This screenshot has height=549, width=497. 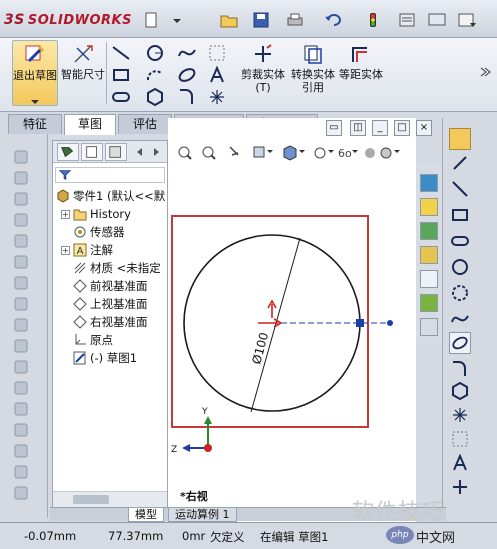 I want to click on convert-entities-button: 转换实体引用, so click(x=313, y=73).